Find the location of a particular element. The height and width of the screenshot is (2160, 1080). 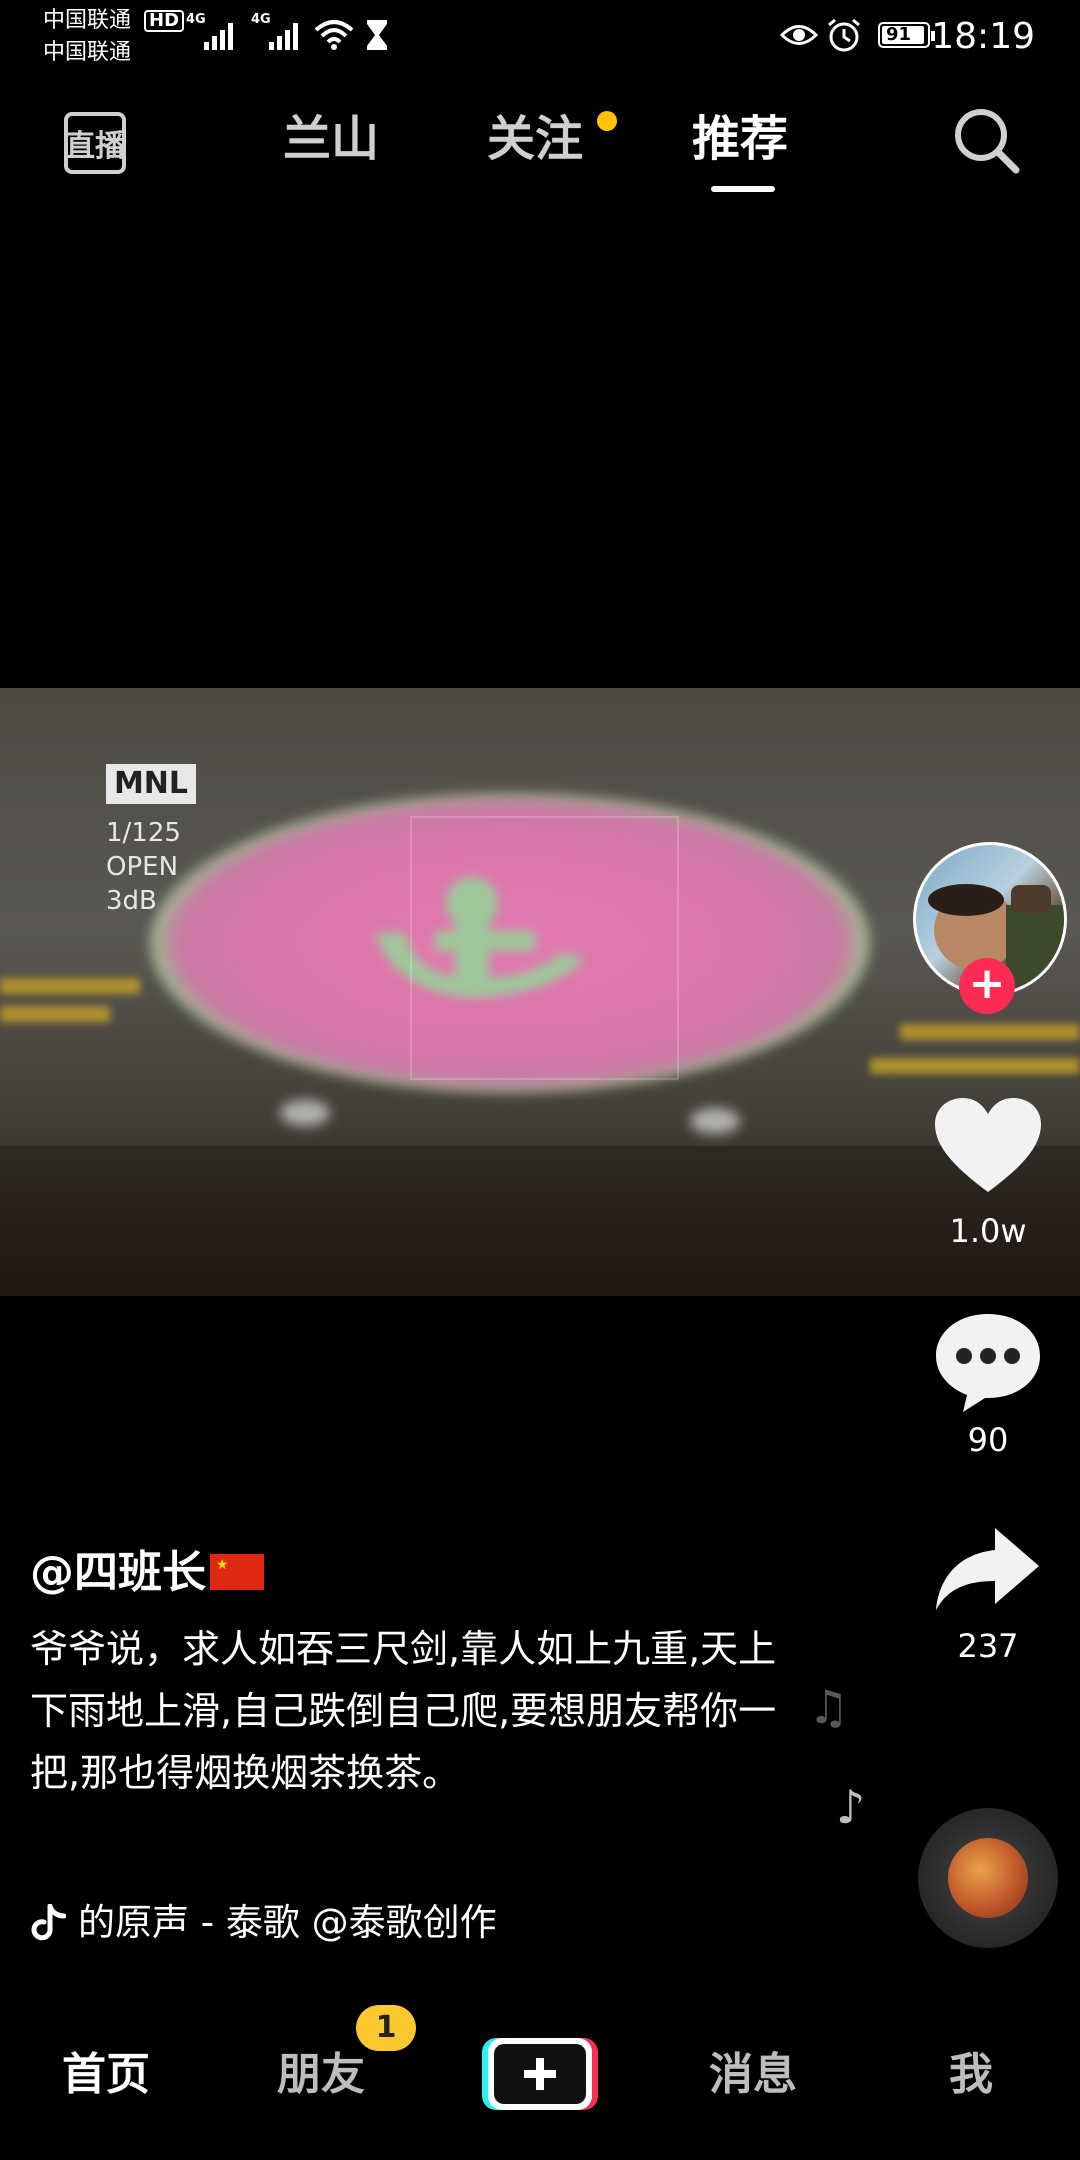

friends-badge: 1 is located at coordinates (386, 2028).